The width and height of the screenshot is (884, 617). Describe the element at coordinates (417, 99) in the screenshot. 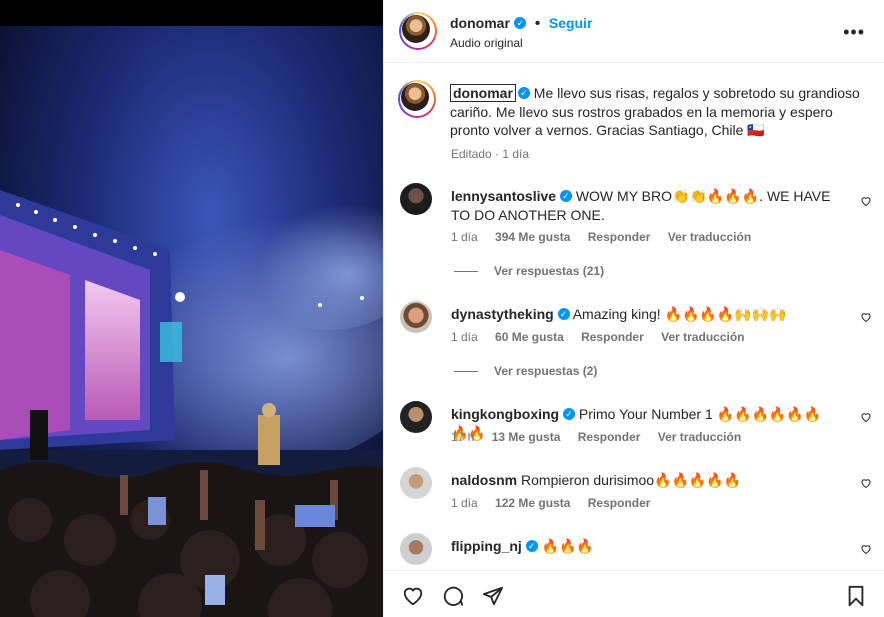

I see `caption-avatar` at that location.